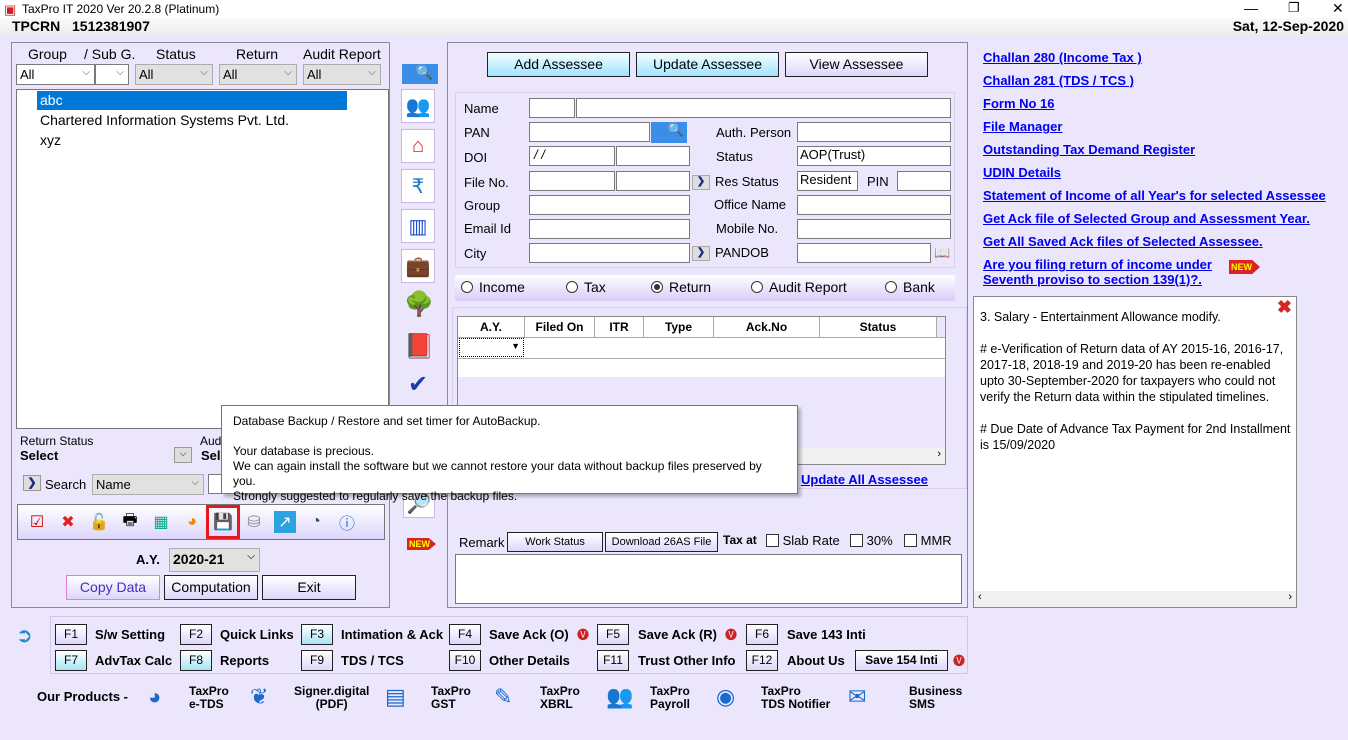 Image resolution: width=1348 pixels, height=740 pixels. What do you see at coordinates (99, 522) in the screenshot?
I see `lock-icon: 🔓` at bounding box center [99, 522].